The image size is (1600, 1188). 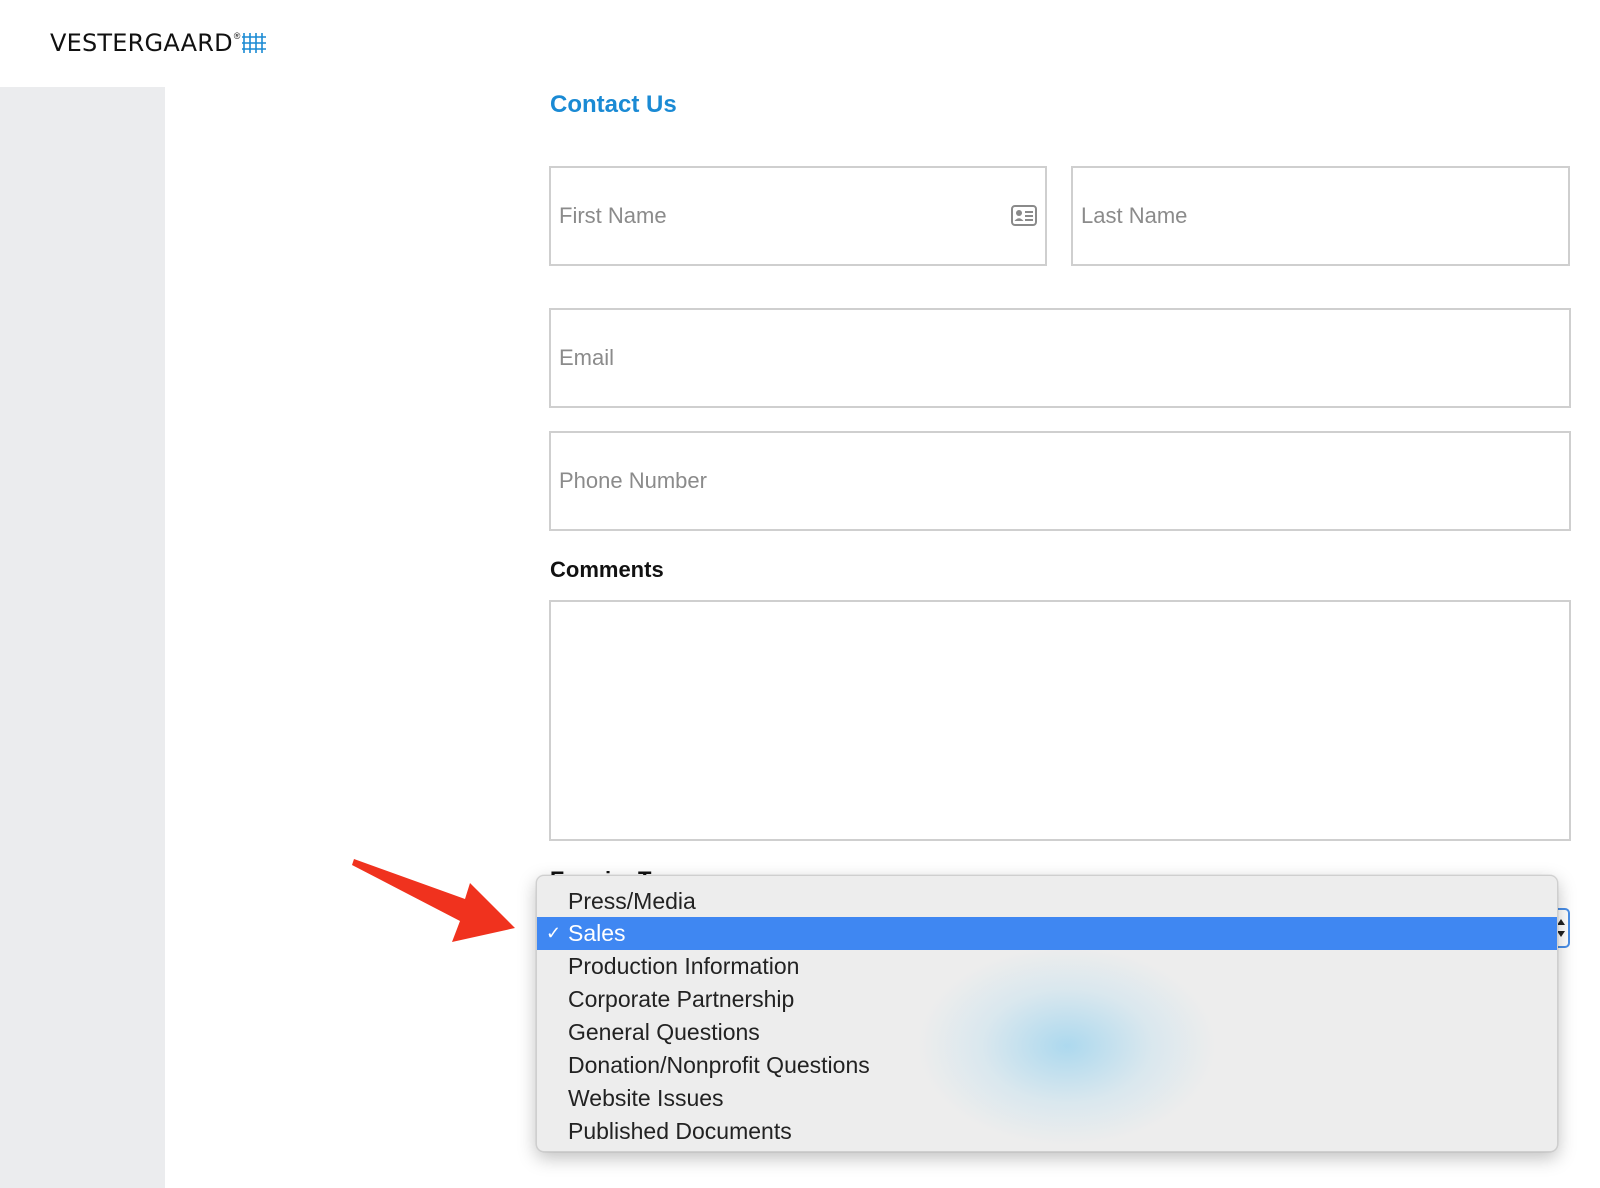 I want to click on option-label: Website Issues, so click(x=646, y=1098).